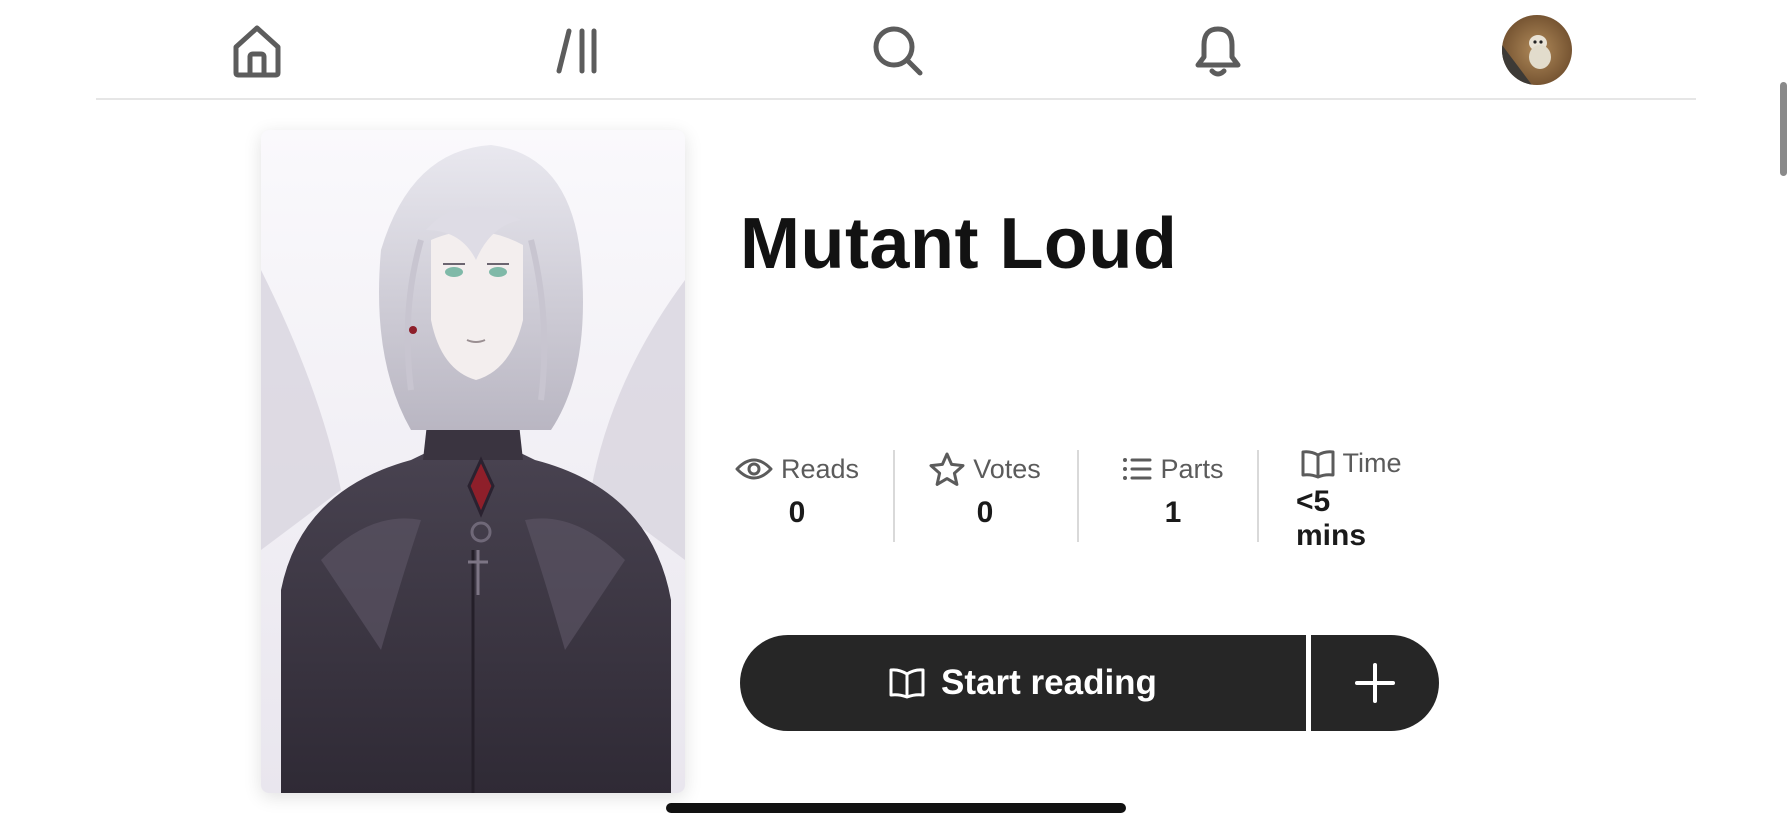  I want to click on stat-votes-label: Votes, so click(1007, 468).